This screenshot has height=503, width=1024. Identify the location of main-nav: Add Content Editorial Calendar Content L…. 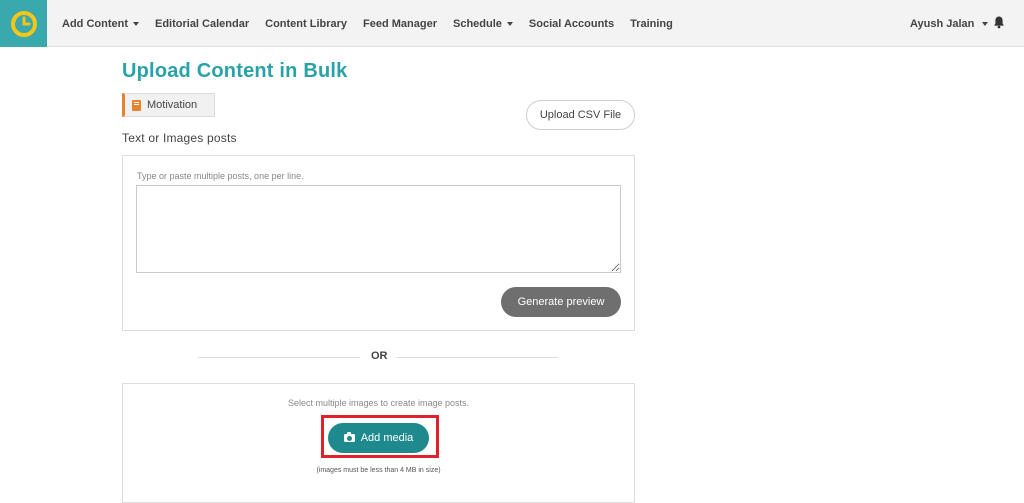
(375, 23).